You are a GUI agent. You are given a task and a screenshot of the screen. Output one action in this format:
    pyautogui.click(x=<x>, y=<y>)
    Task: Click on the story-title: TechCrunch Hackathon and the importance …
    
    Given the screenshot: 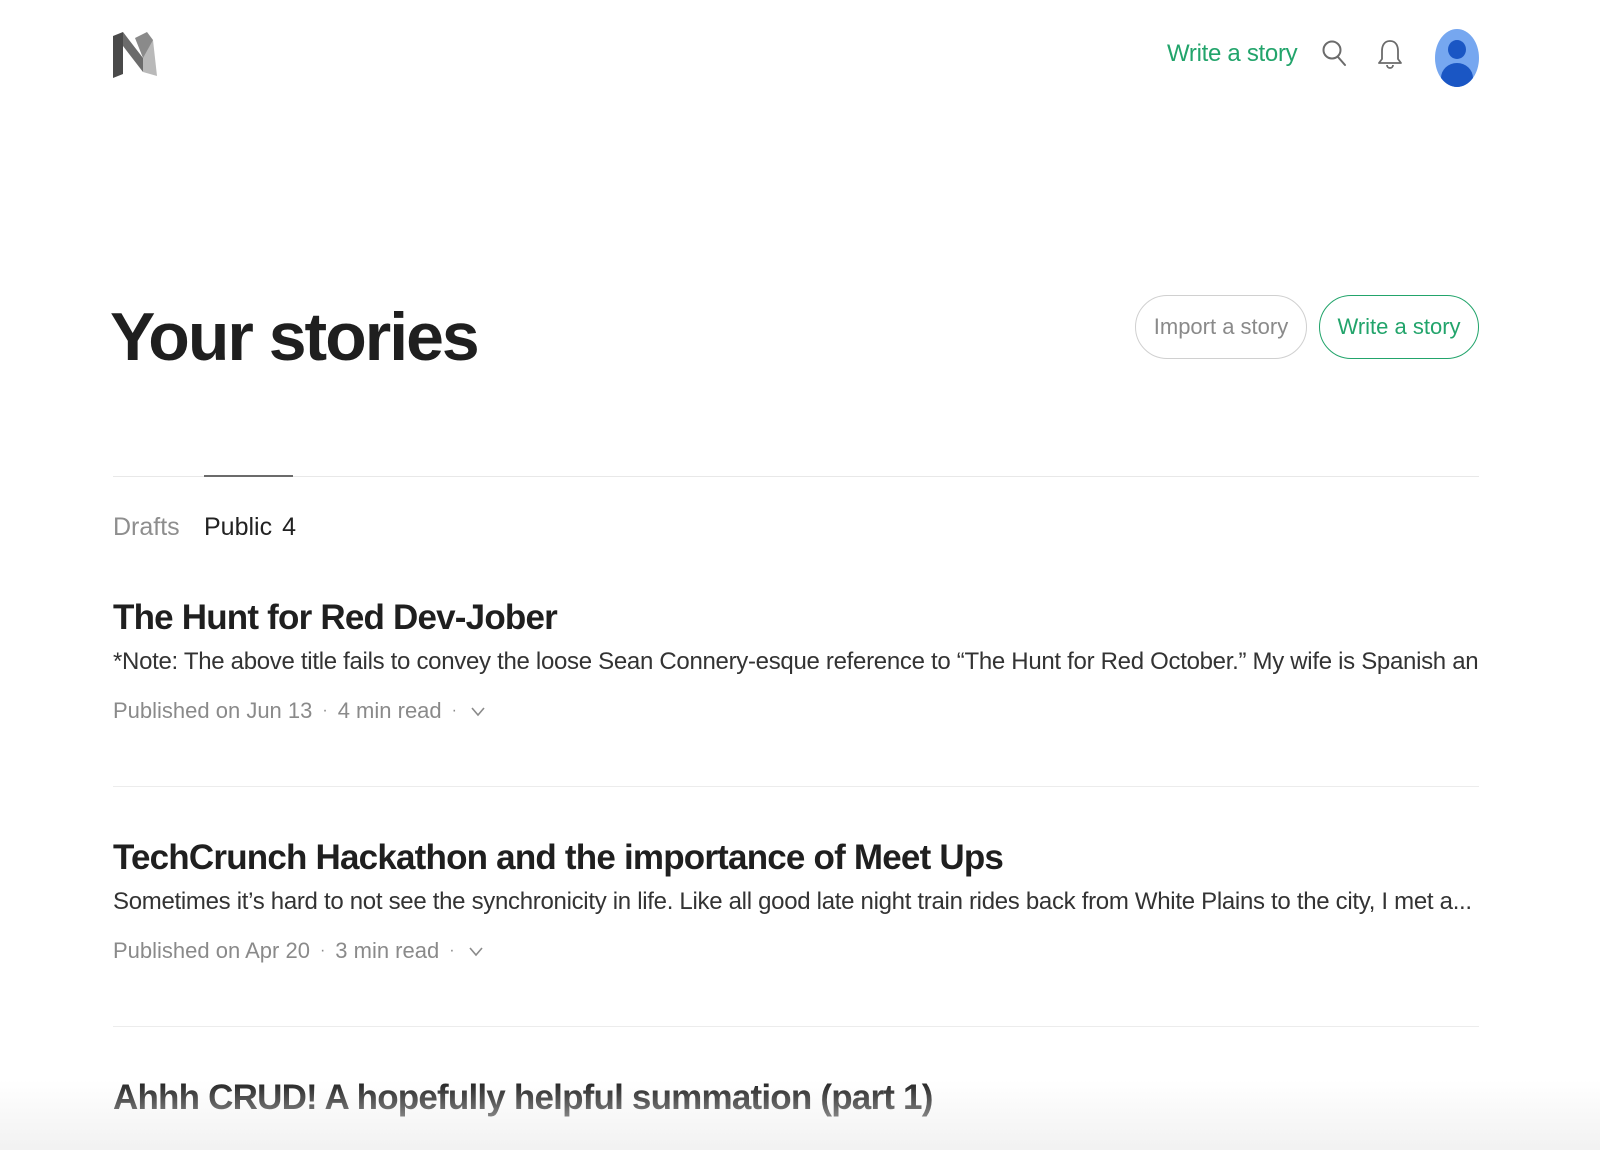 What is the action you would take?
    pyautogui.click(x=796, y=858)
    